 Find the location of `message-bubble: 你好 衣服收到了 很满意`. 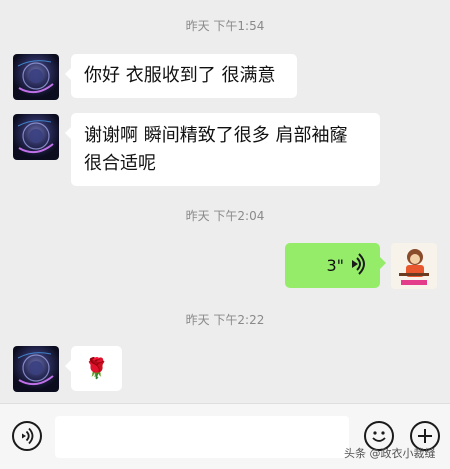

message-bubble: 你好 衣服收到了 很满意 is located at coordinates (181, 76).